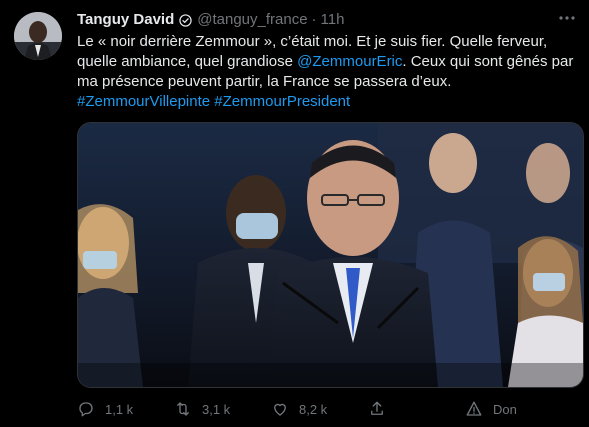  I want to click on verified-badge-icon, so click(185, 20).